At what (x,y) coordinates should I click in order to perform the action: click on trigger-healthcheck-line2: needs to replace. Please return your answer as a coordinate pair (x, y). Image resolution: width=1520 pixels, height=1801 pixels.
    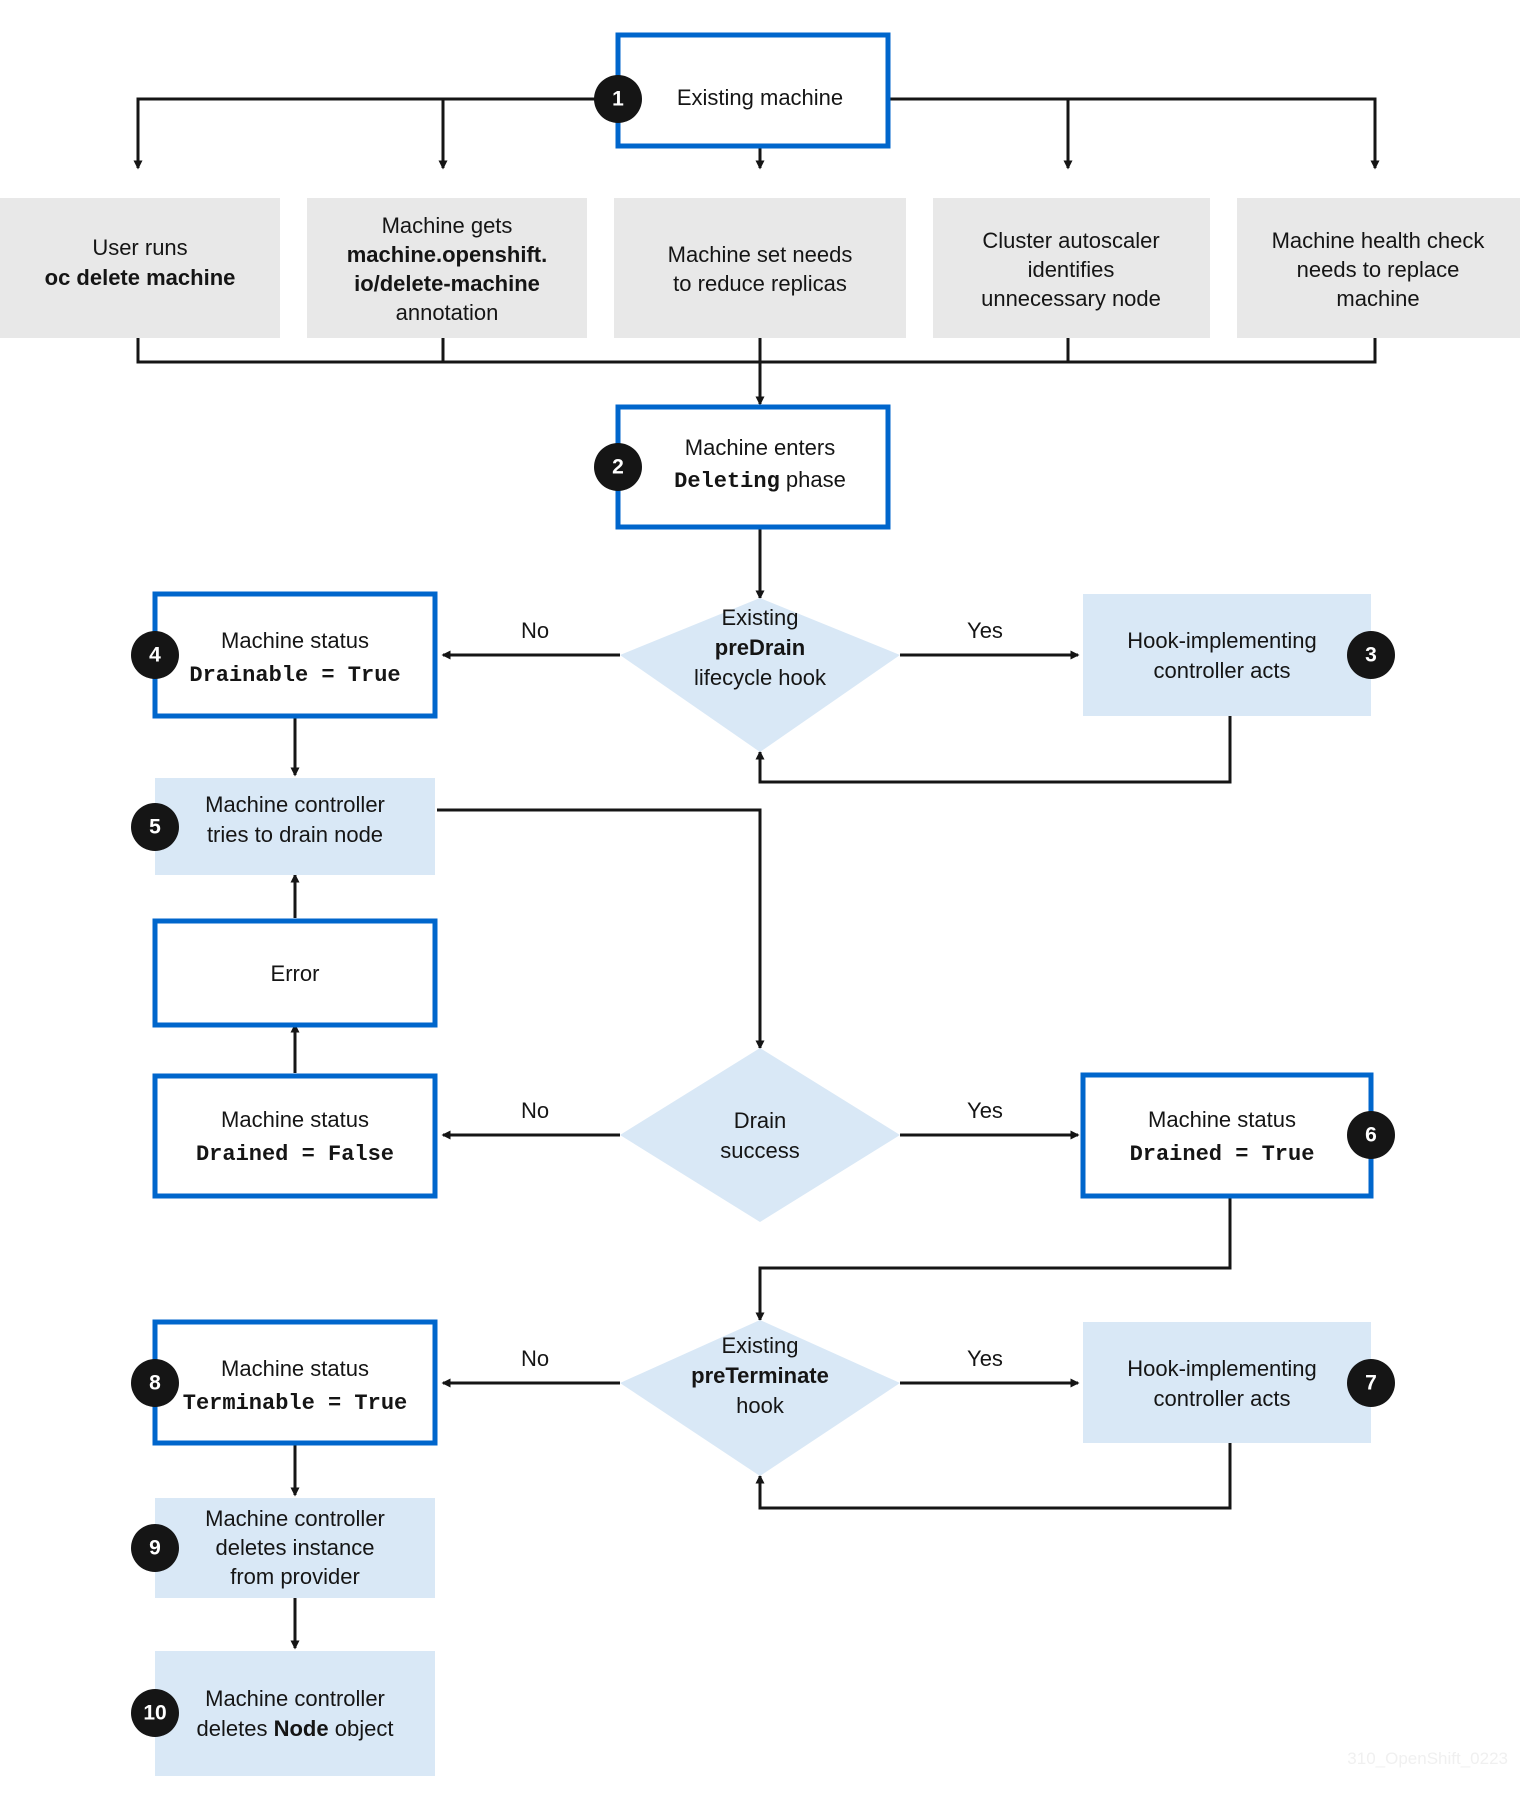
    Looking at the image, I should click on (1378, 269).